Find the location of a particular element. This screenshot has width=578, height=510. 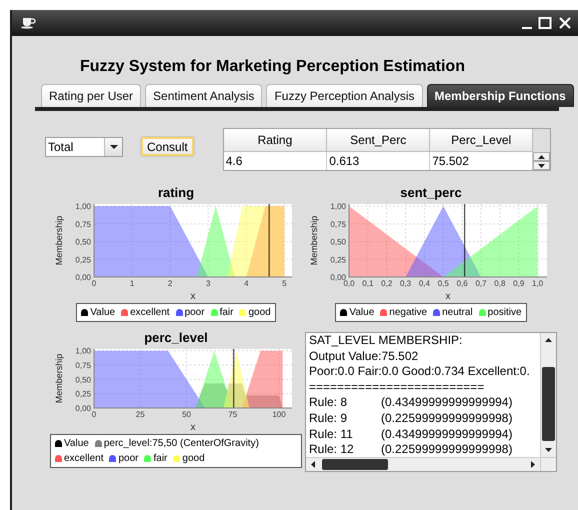

tick-label: 0,9 is located at coordinates (518, 283).